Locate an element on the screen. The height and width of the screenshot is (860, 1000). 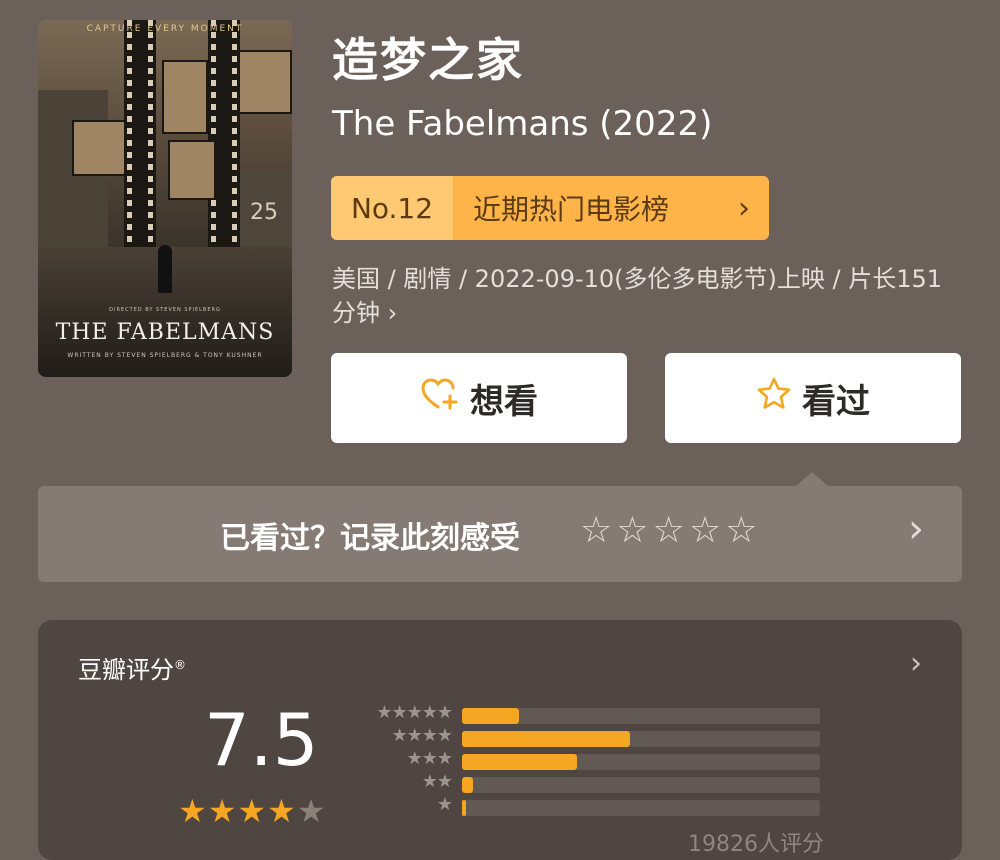
rating-distribution-row: ★★★★ is located at coordinates (590, 736).